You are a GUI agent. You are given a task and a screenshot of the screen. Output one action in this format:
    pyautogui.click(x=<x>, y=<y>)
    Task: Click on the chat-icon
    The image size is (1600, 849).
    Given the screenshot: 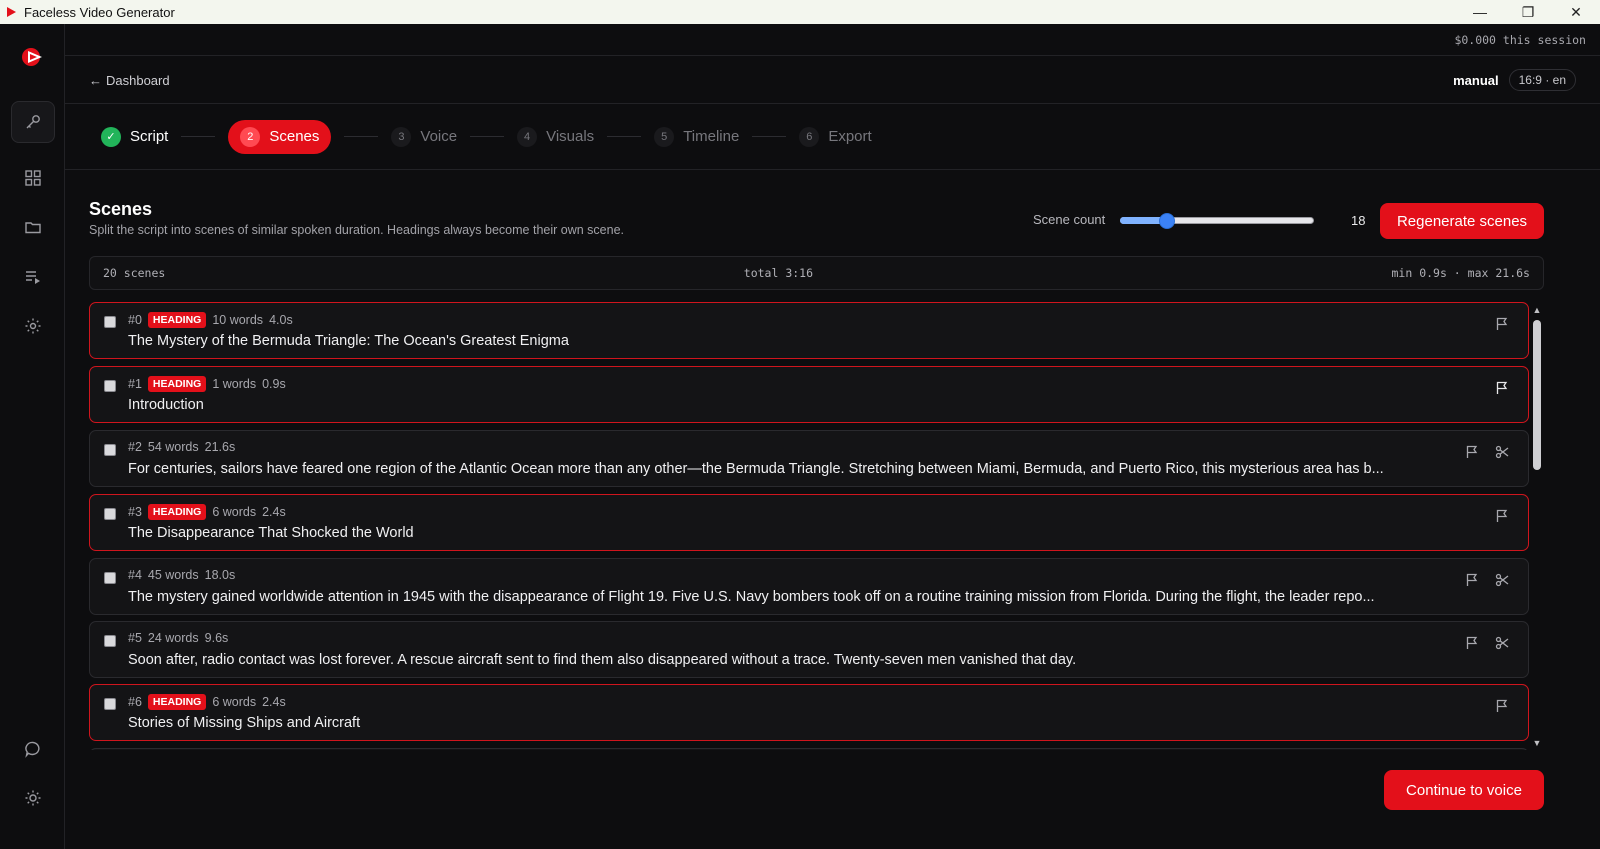 What is the action you would take?
    pyautogui.click(x=32, y=749)
    